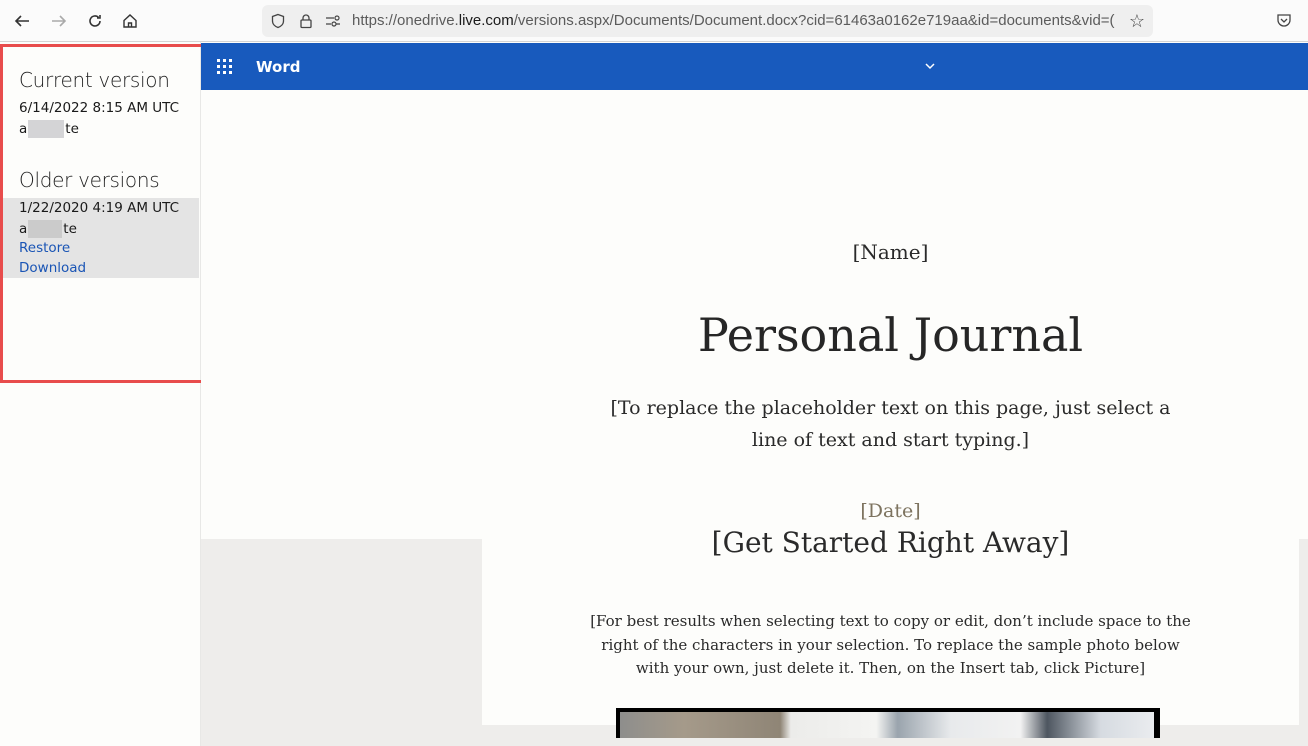  Describe the element at coordinates (486, 20) in the screenshot. I see `url-domain: live.com` at that location.